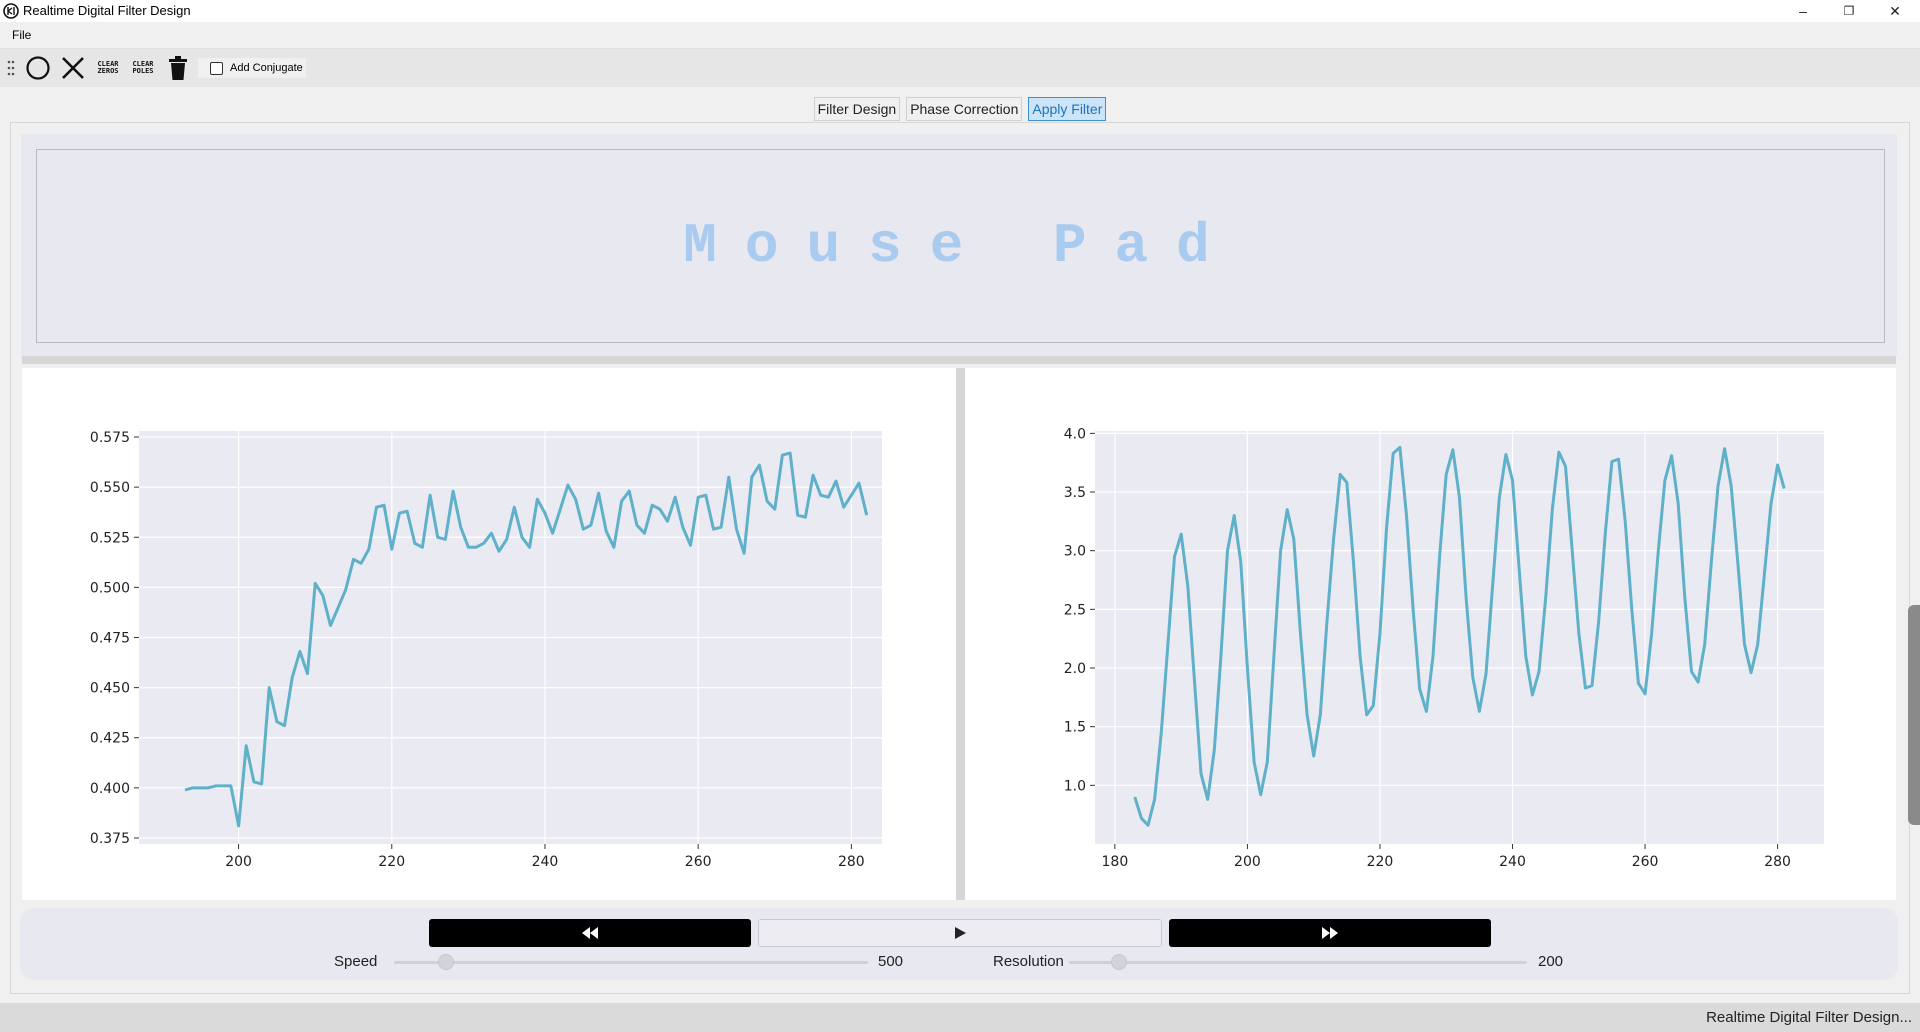 The image size is (1920, 1032). What do you see at coordinates (11, 68) in the screenshot?
I see `toolbar-grip-icon` at bounding box center [11, 68].